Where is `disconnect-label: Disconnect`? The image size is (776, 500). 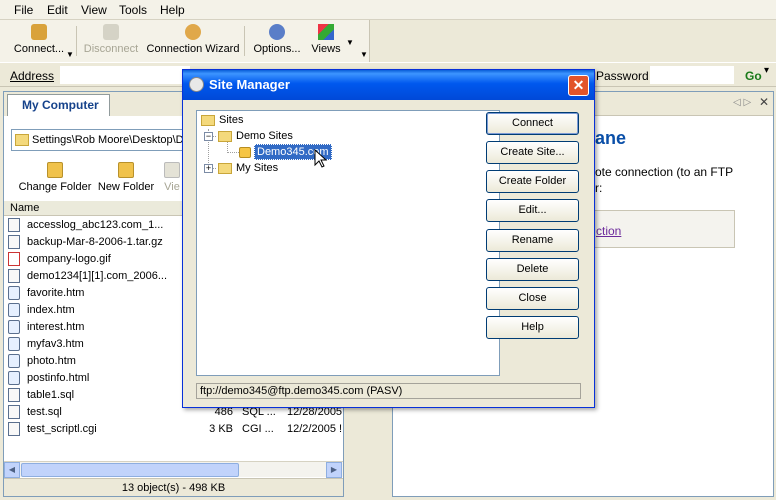
disconnect-label: Disconnect is located at coordinates (111, 49).